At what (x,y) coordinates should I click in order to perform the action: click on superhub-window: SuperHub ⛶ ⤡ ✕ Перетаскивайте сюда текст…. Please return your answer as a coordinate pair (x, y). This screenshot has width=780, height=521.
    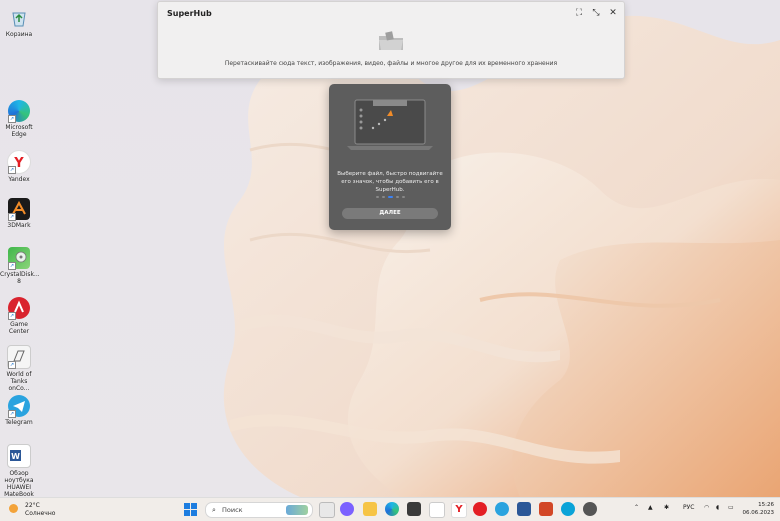
    Looking at the image, I should click on (391, 40).